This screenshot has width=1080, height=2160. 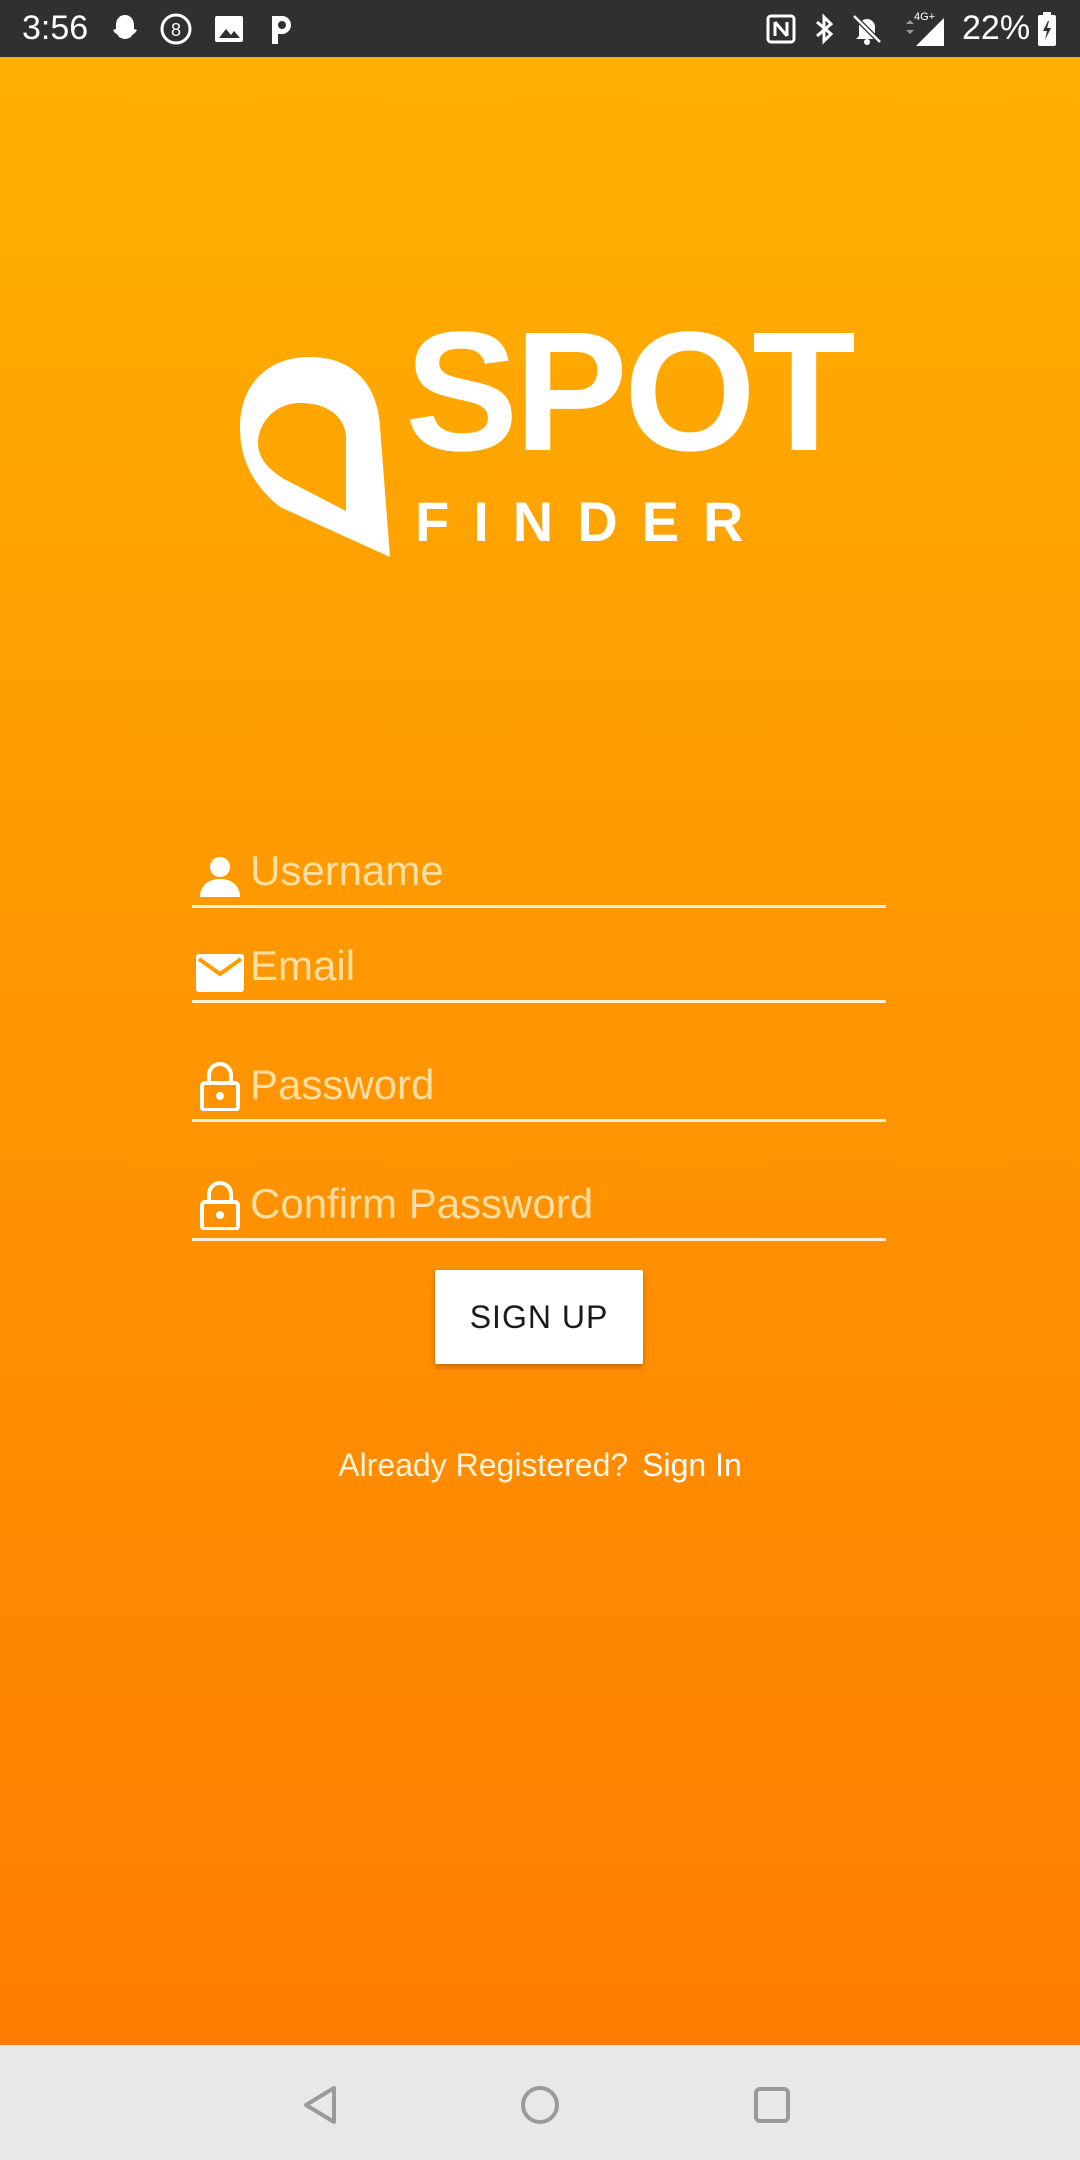 I want to click on image-icon, so click(x=229, y=29).